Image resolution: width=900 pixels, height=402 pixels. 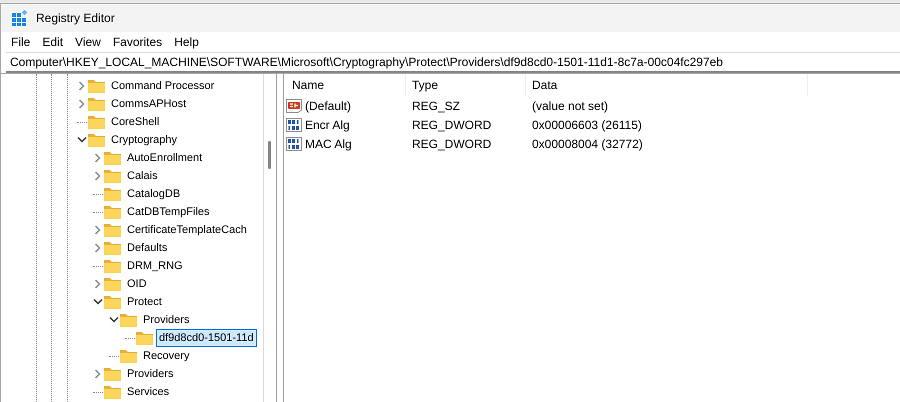 What do you see at coordinates (135, 122) in the screenshot?
I see `tree-item: CoreShell` at bounding box center [135, 122].